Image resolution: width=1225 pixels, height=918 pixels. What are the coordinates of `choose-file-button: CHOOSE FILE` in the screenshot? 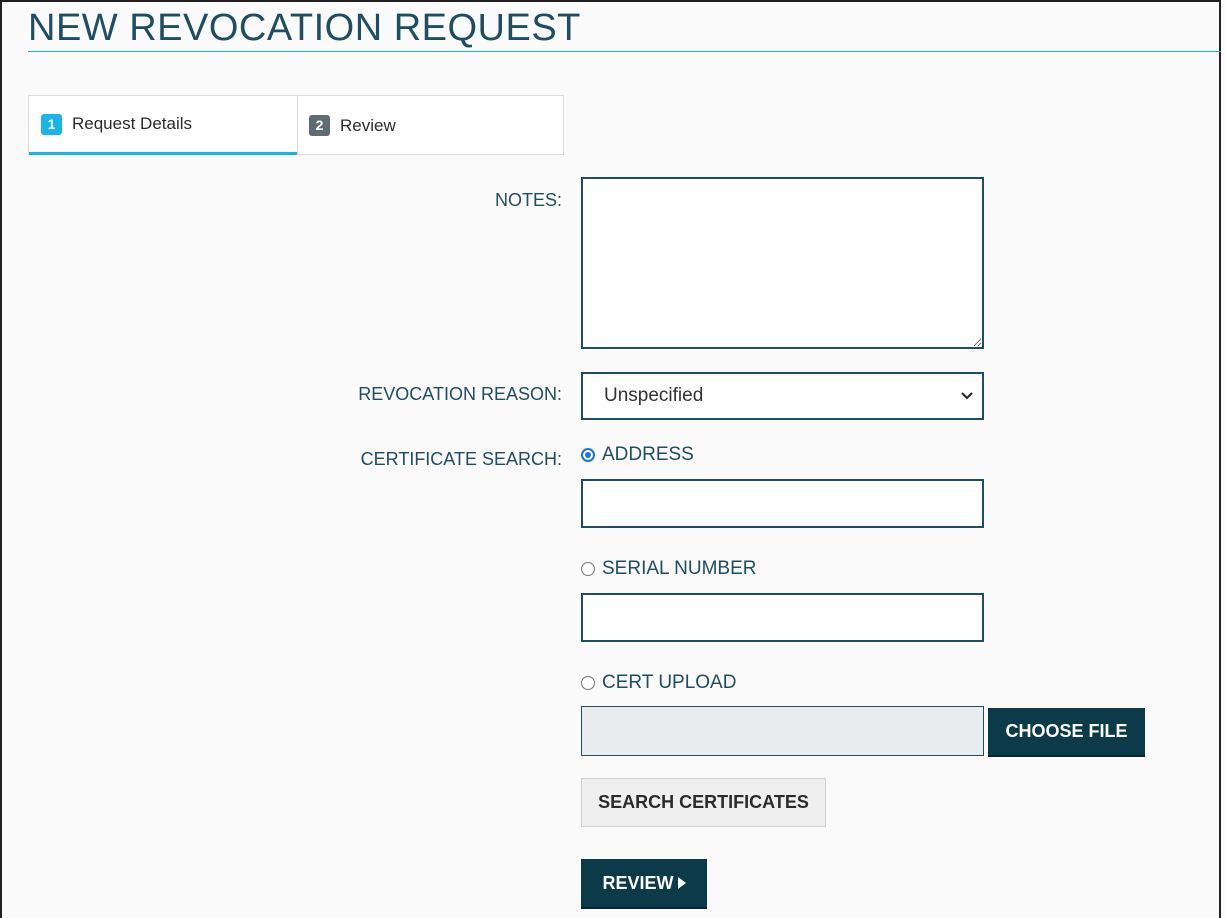 It's located at (1066, 732).